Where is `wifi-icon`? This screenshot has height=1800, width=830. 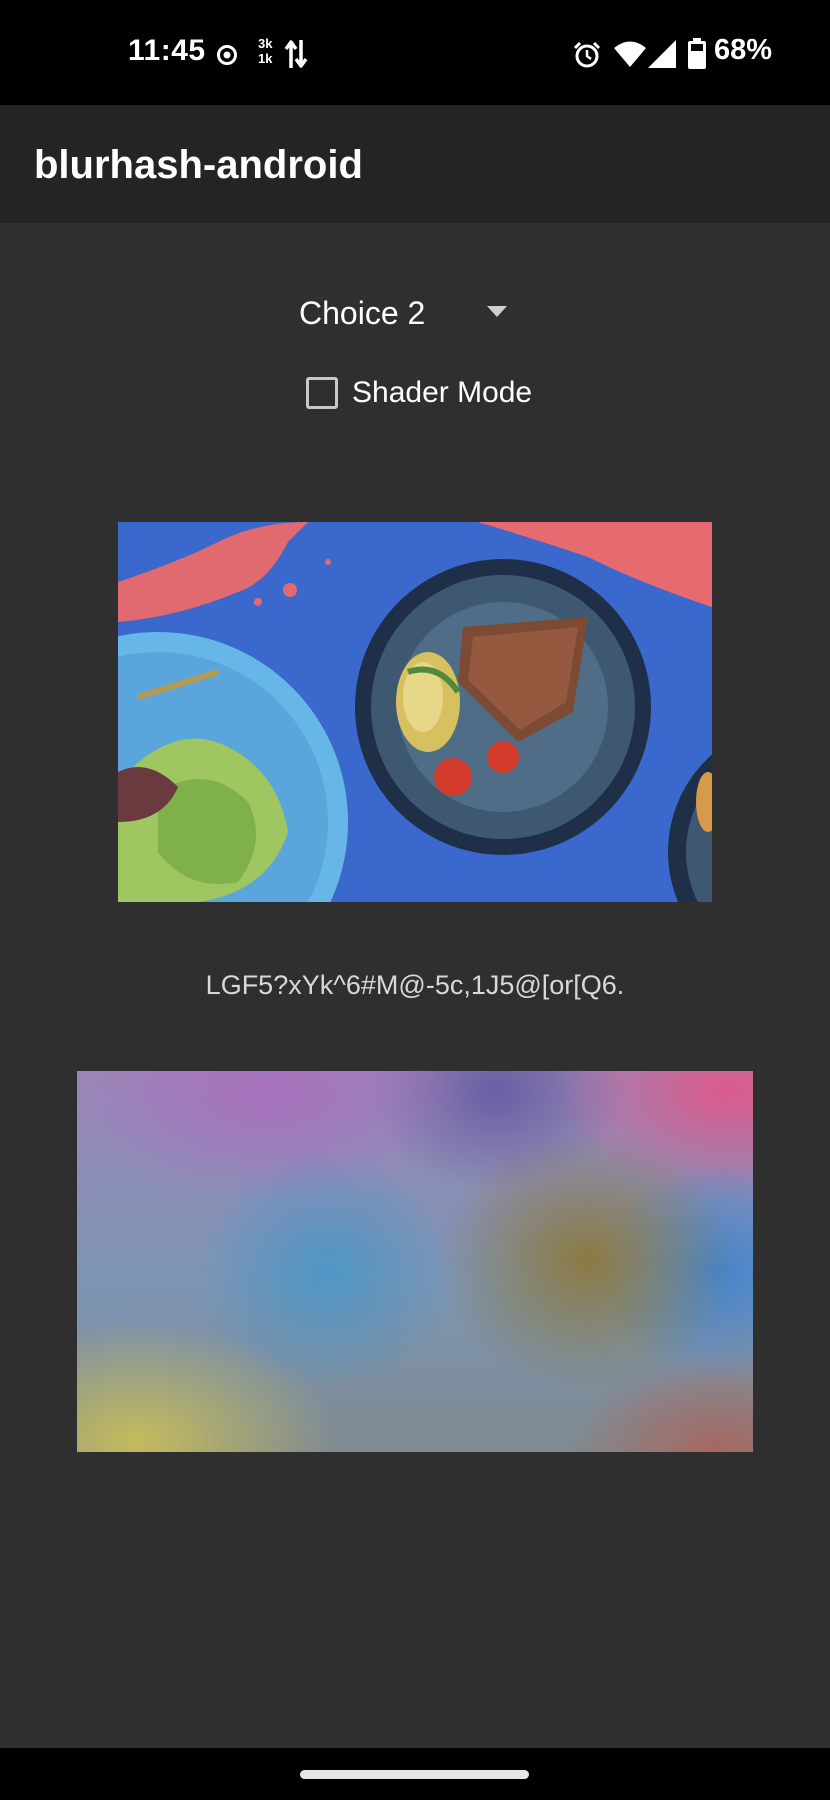 wifi-icon is located at coordinates (630, 54).